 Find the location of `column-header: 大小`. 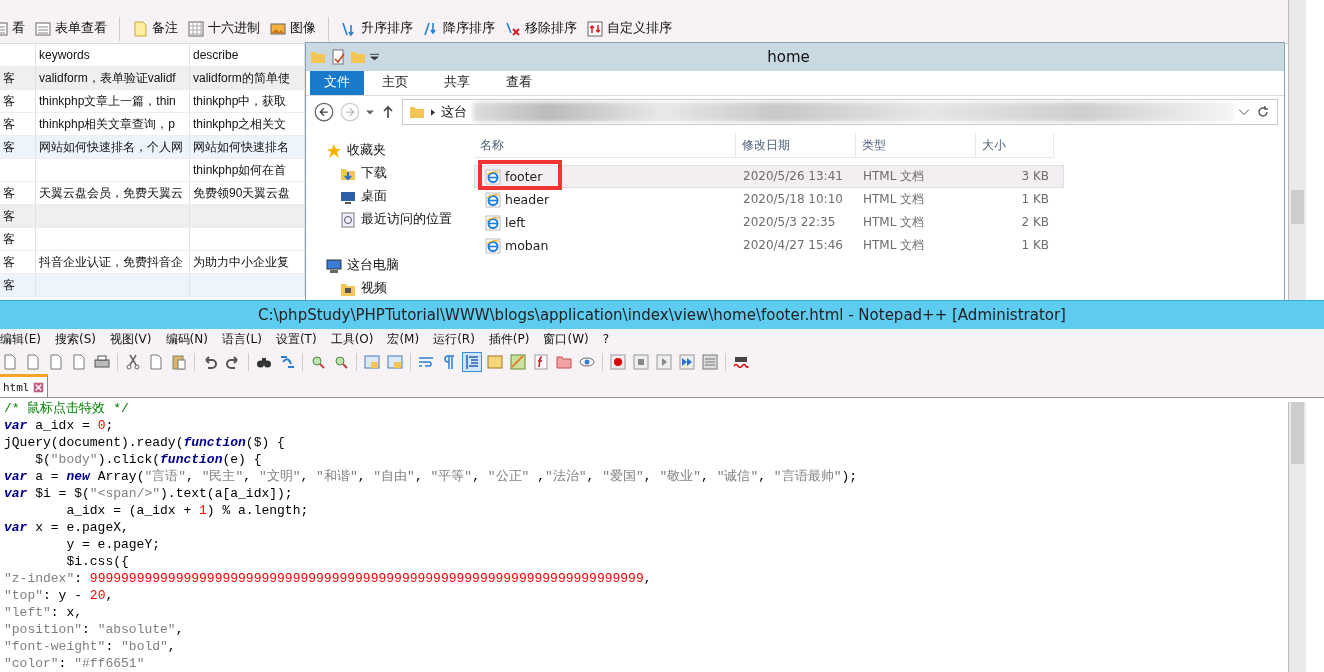

column-header: 大小 is located at coordinates (1015, 145).